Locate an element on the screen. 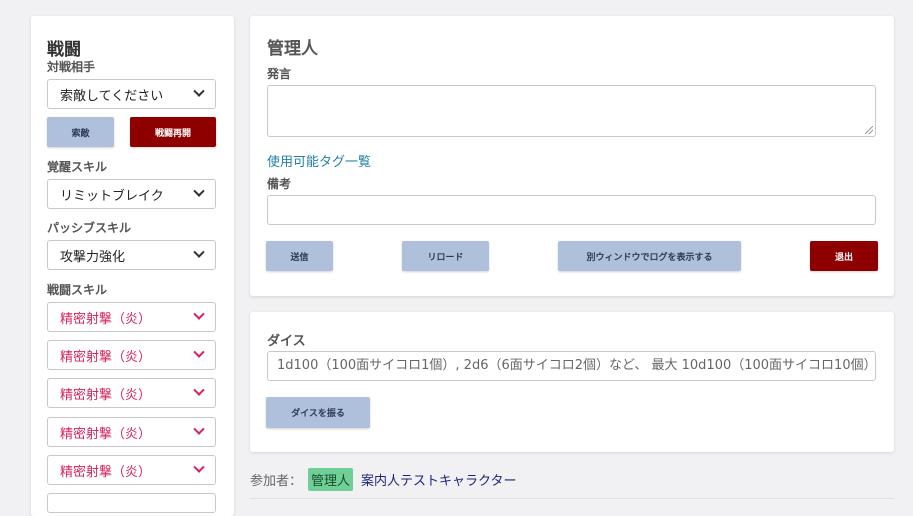 Image resolution: width=913 pixels, height=516 pixels. combat-skill-select-5: 精密射撃（炎） is located at coordinates (131, 470).